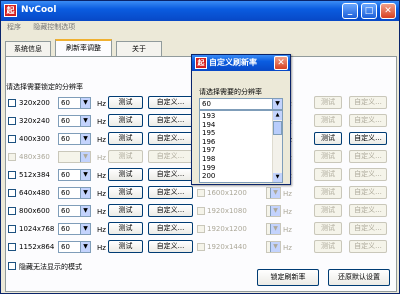 The image size is (400, 294). What do you see at coordinates (277, 177) in the screenshot?
I see `scroll-down-icon: ▼` at bounding box center [277, 177].